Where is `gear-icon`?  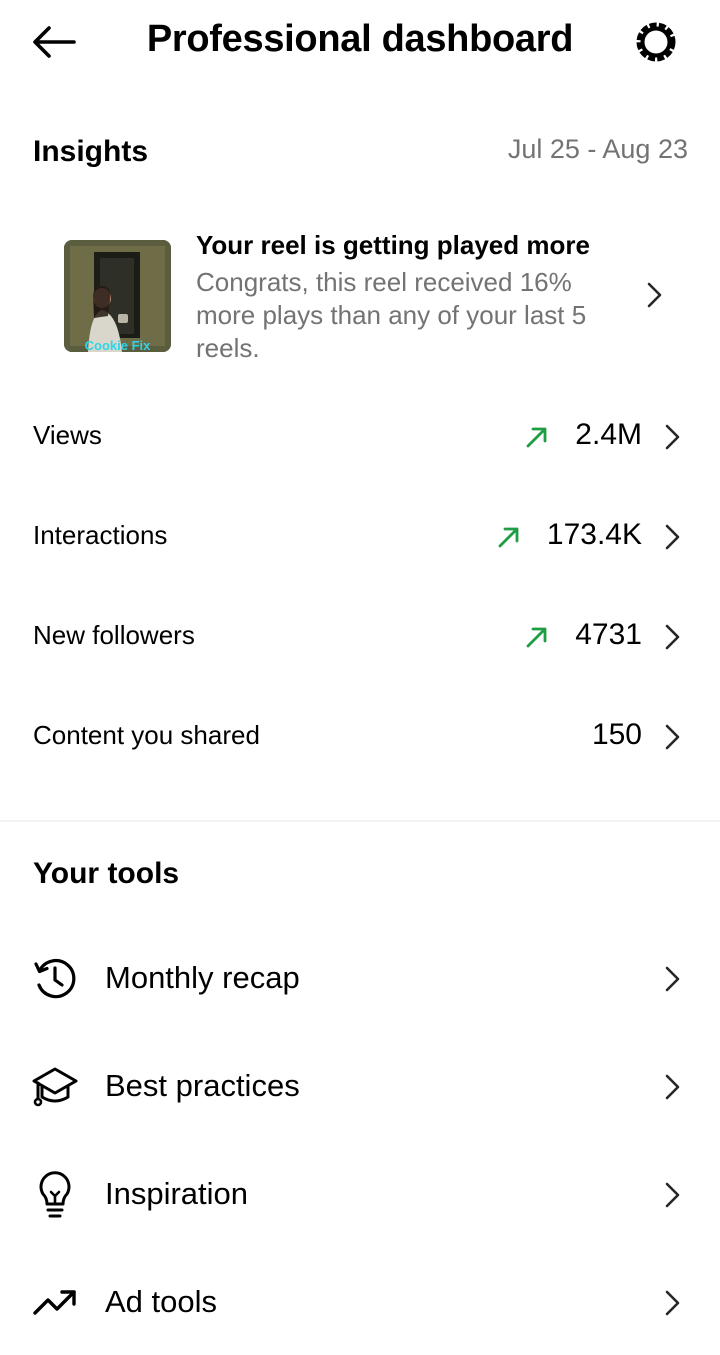 gear-icon is located at coordinates (656, 42).